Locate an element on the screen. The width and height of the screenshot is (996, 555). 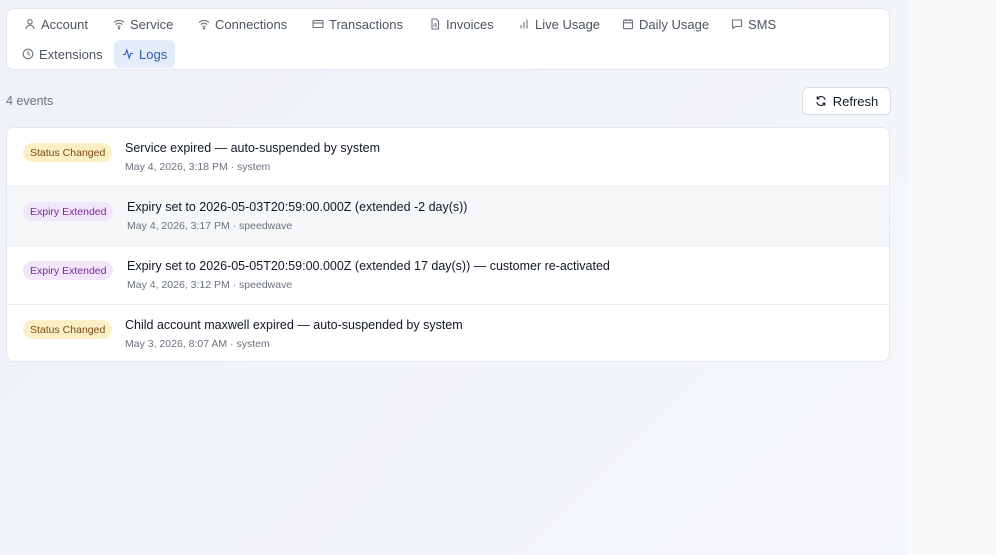
log-meta: May 4, 2026, 3:18 PM · system is located at coordinates (198, 167).